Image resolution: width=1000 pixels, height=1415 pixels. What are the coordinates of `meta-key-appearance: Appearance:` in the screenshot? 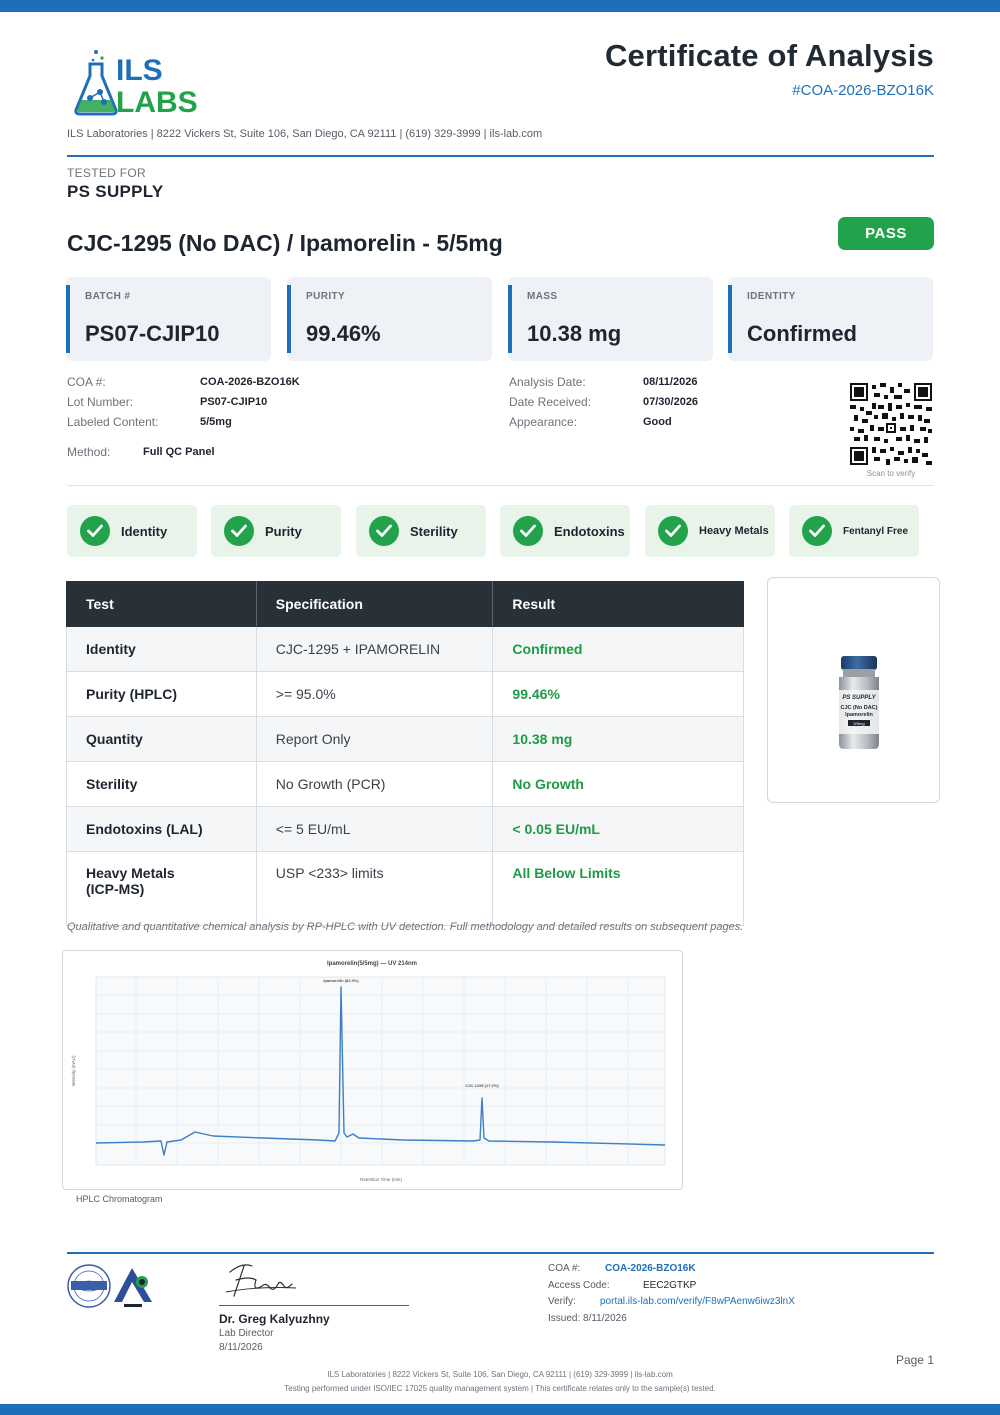 It's located at (543, 422).